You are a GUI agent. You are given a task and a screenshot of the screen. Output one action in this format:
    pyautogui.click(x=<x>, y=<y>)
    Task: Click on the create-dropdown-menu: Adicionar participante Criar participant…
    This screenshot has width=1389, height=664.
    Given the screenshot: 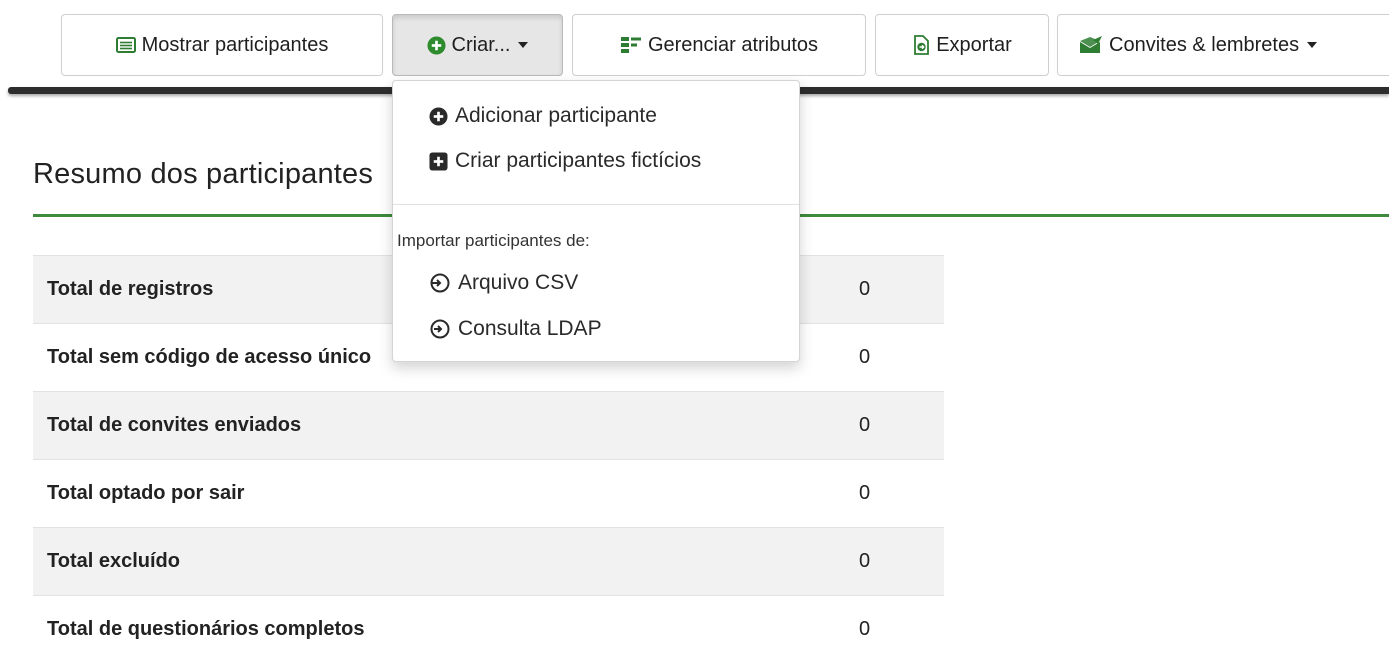 What is the action you would take?
    pyautogui.click(x=596, y=221)
    